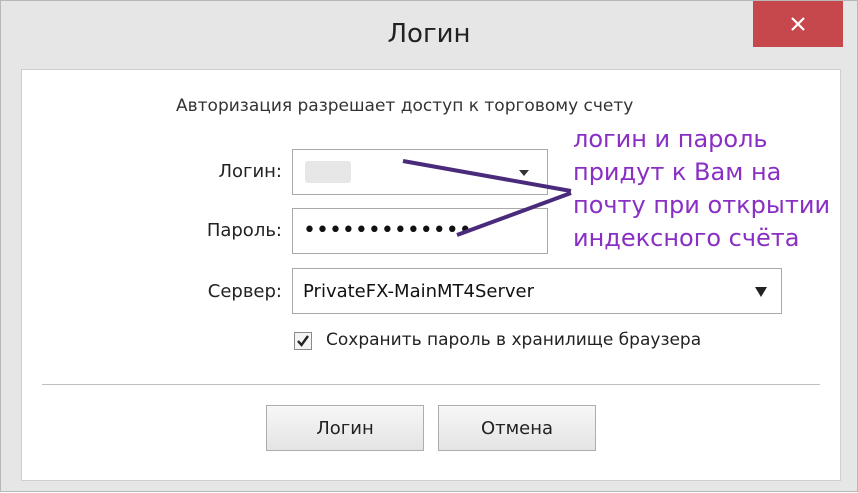 Image resolution: width=858 pixels, height=493 pixels. What do you see at coordinates (702, 205) in the screenshot?
I see `annotation-line: почту при открытии` at bounding box center [702, 205].